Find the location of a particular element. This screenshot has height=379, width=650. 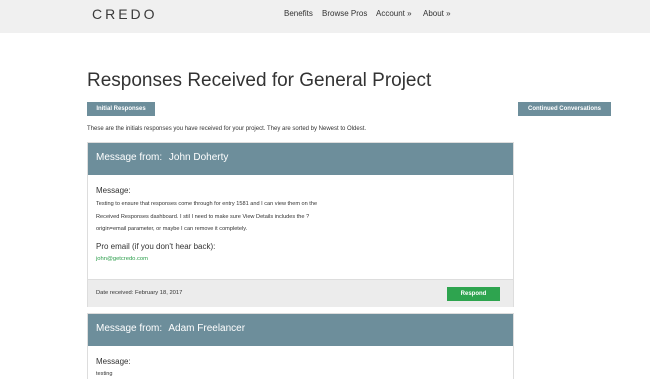

tab-continued-conversations: Continued Conversations is located at coordinates (564, 109).